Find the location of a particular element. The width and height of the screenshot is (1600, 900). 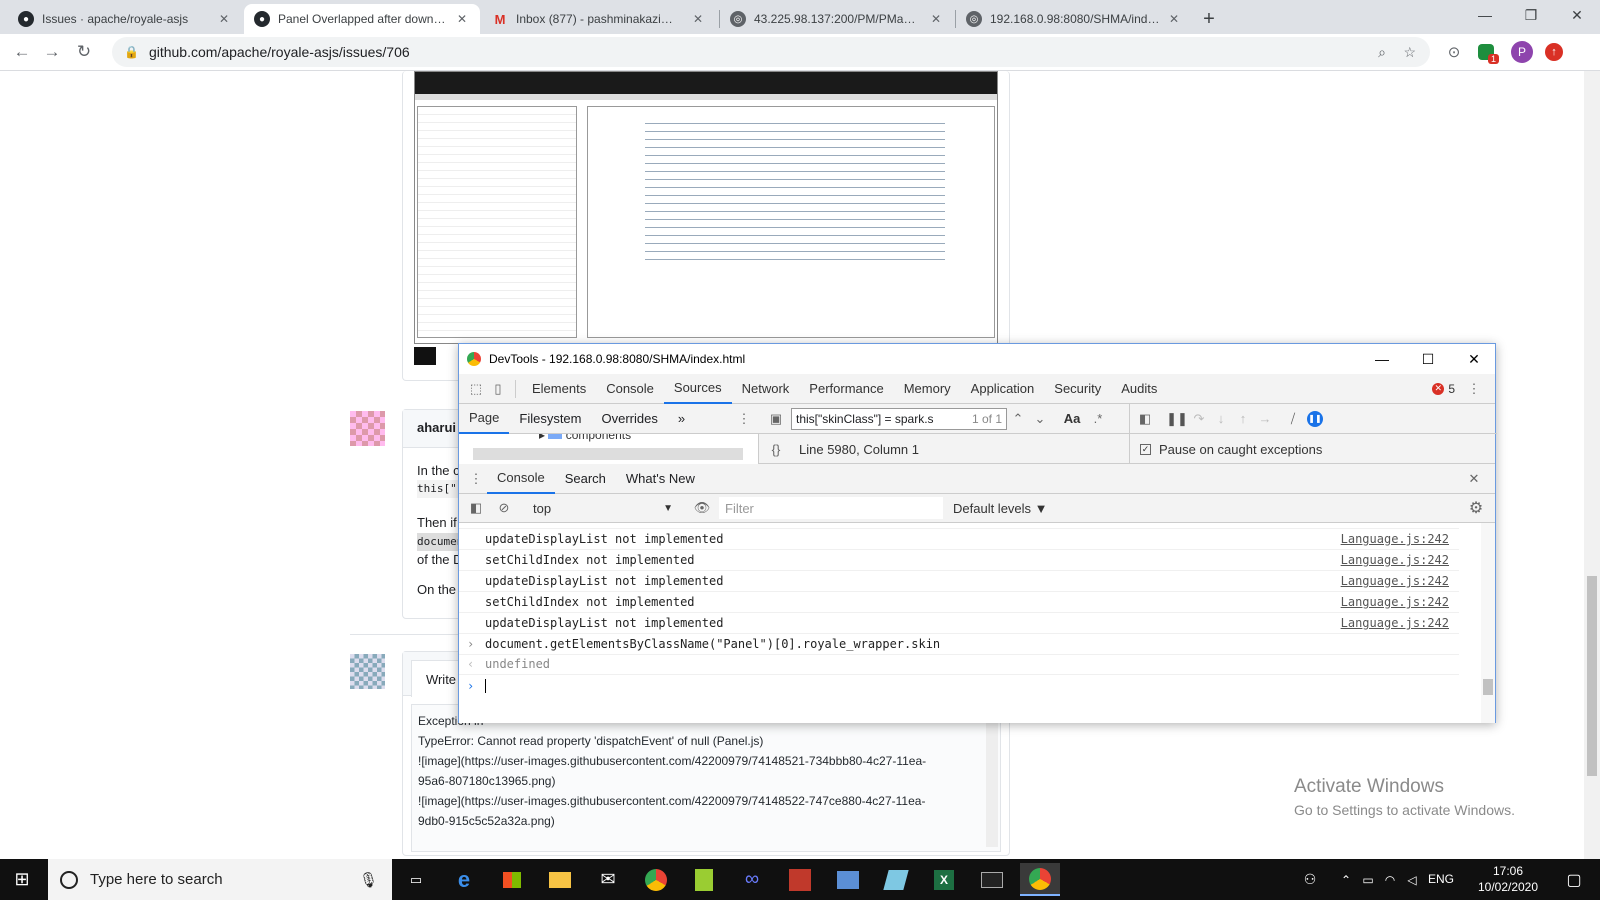

language-indicator: ENG is located at coordinates (1441, 879).